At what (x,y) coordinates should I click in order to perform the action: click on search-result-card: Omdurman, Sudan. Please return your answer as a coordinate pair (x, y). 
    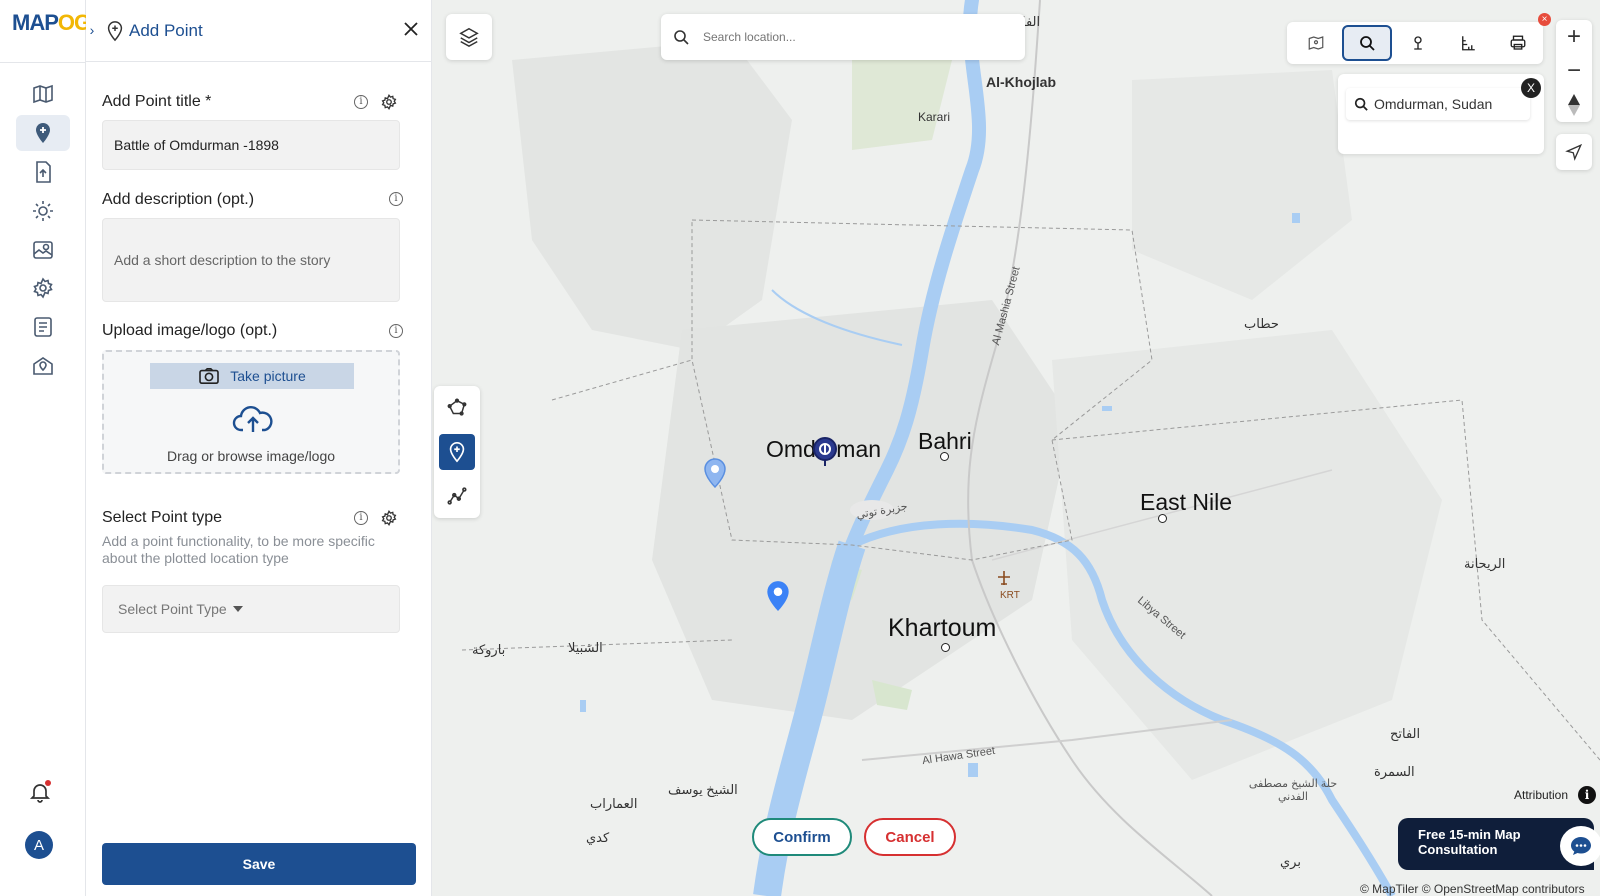
    Looking at the image, I should click on (1441, 114).